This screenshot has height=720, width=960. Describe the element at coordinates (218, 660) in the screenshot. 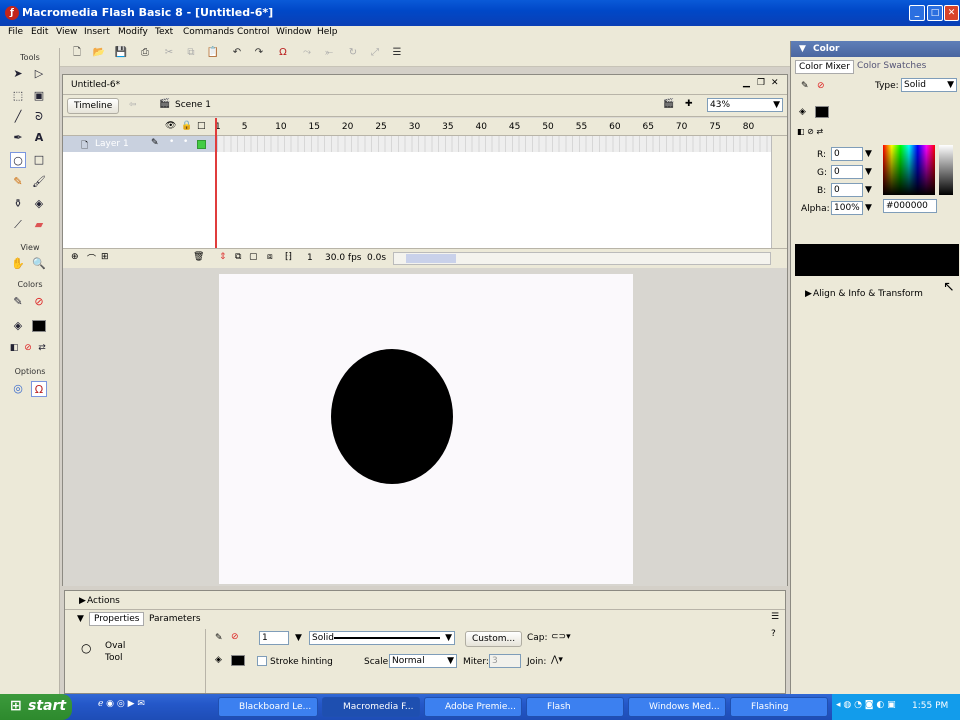

I see `fill-bucket-icon: ◈` at that location.